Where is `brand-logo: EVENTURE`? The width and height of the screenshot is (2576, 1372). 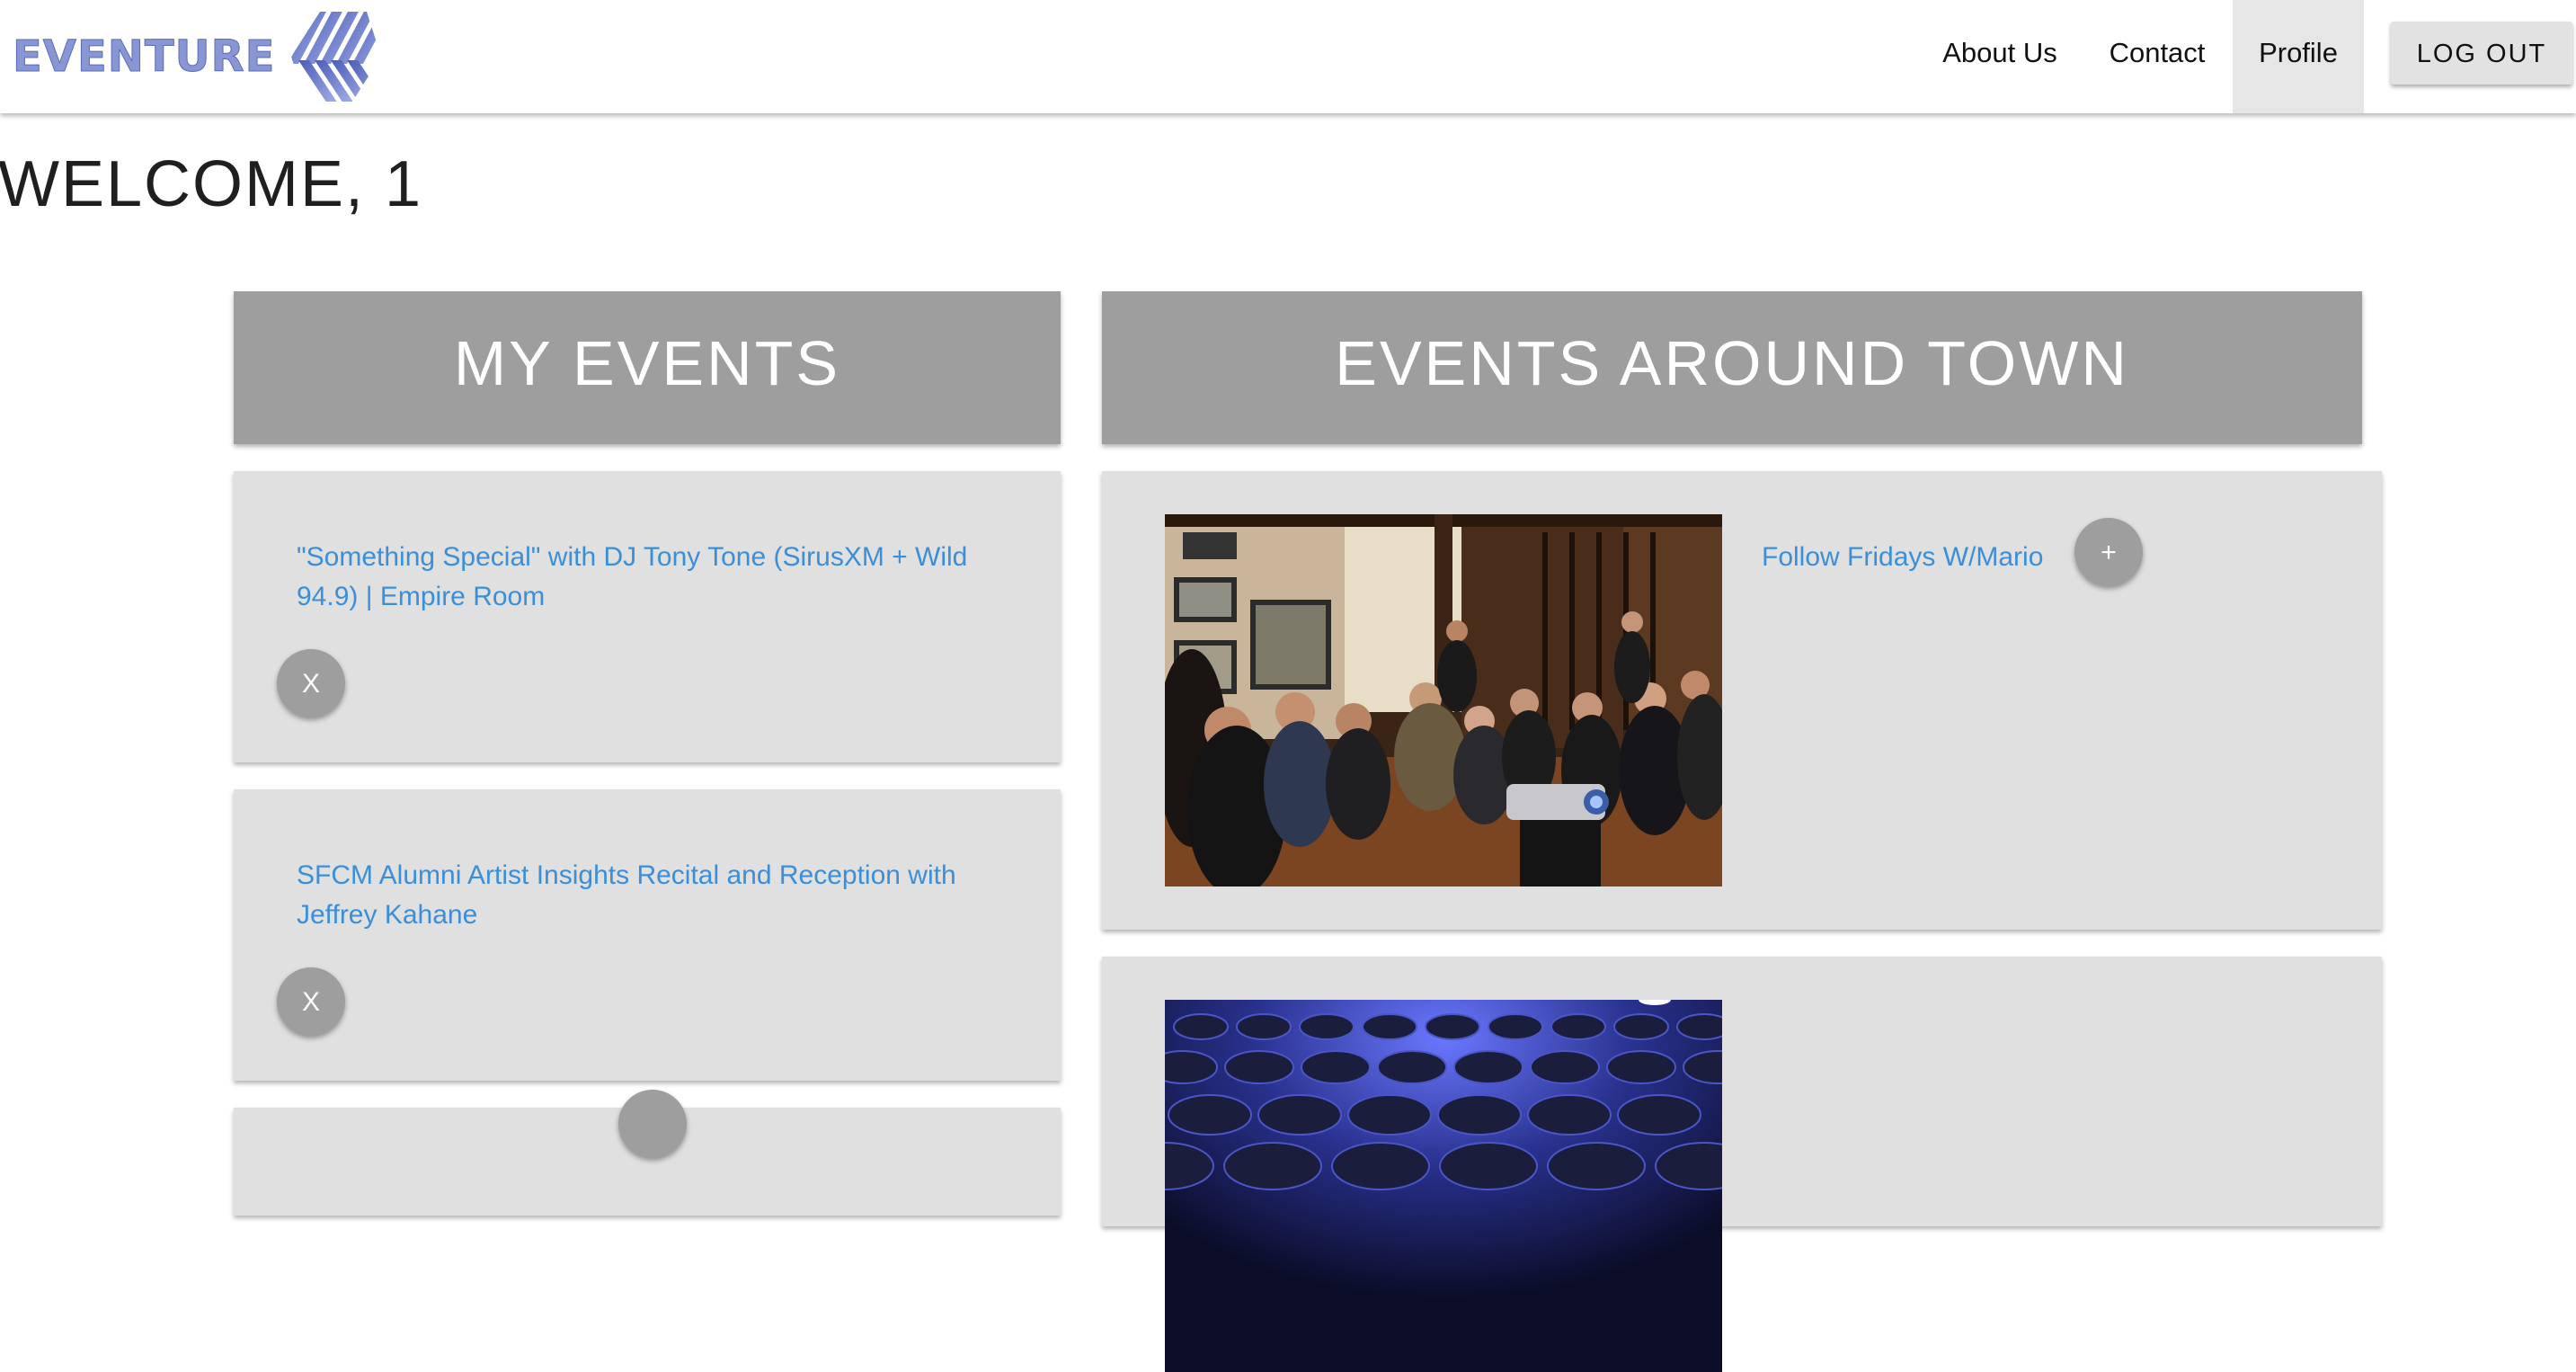 brand-logo: EVENTURE is located at coordinates (197, 56).